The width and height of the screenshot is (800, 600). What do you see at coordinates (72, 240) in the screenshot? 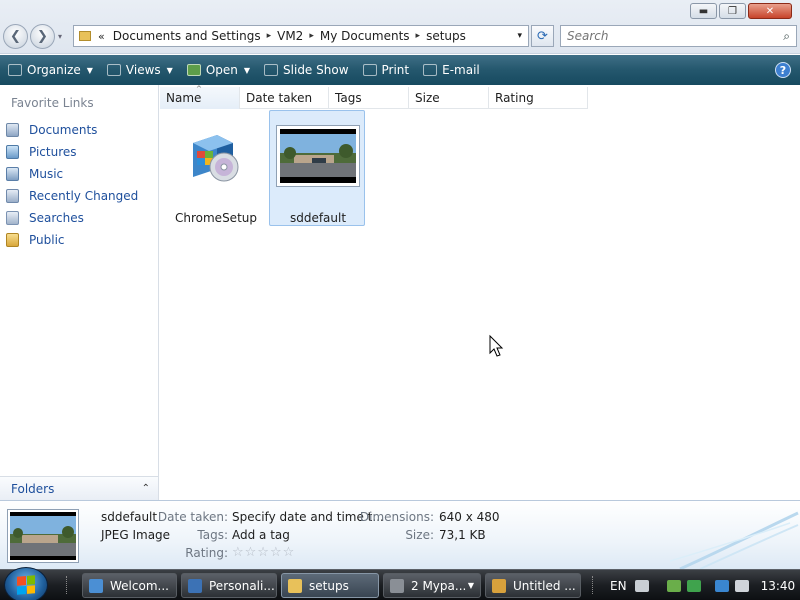
I see `sidebar-item-public: Public` at bounding box center [72, 240].